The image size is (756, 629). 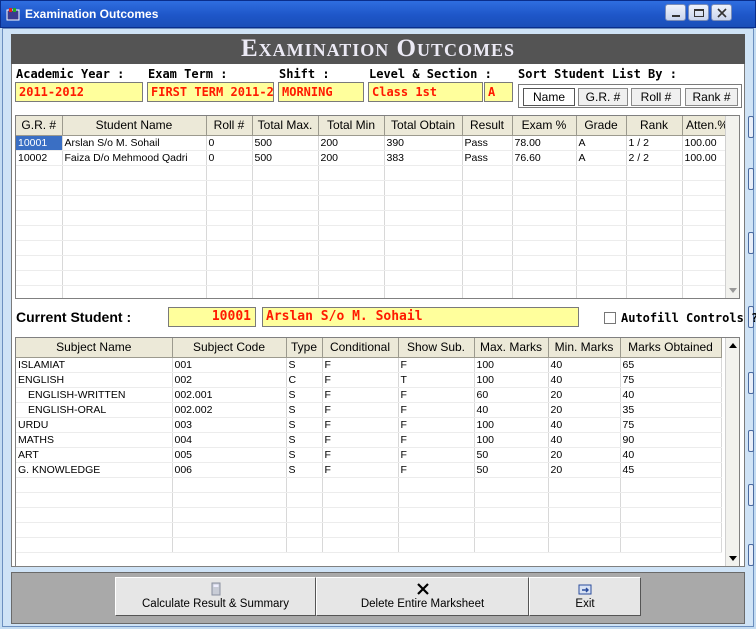 What do you see at coordinates (671, 410) in the screenshot?
I see `cell: 35` at bounding box center [671, 410].